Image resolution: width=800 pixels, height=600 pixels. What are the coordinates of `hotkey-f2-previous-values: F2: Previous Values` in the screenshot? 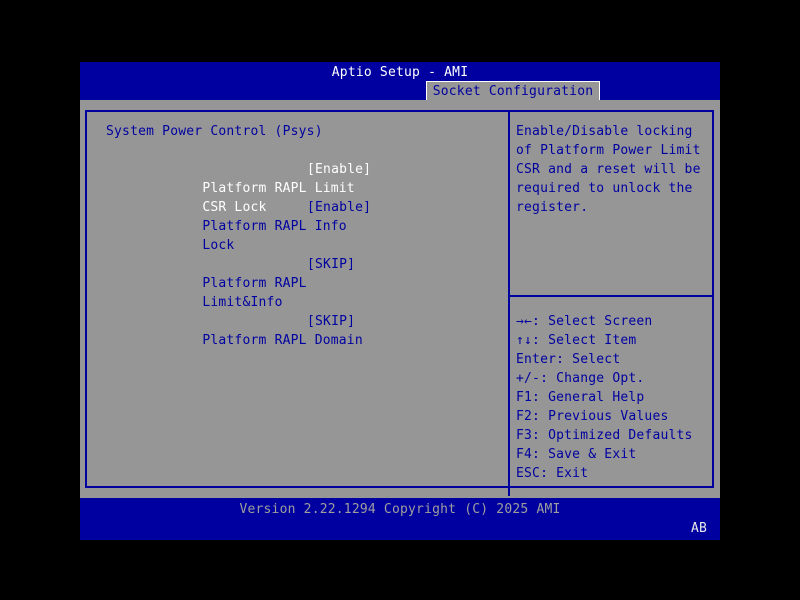 It's located at (592, 416).